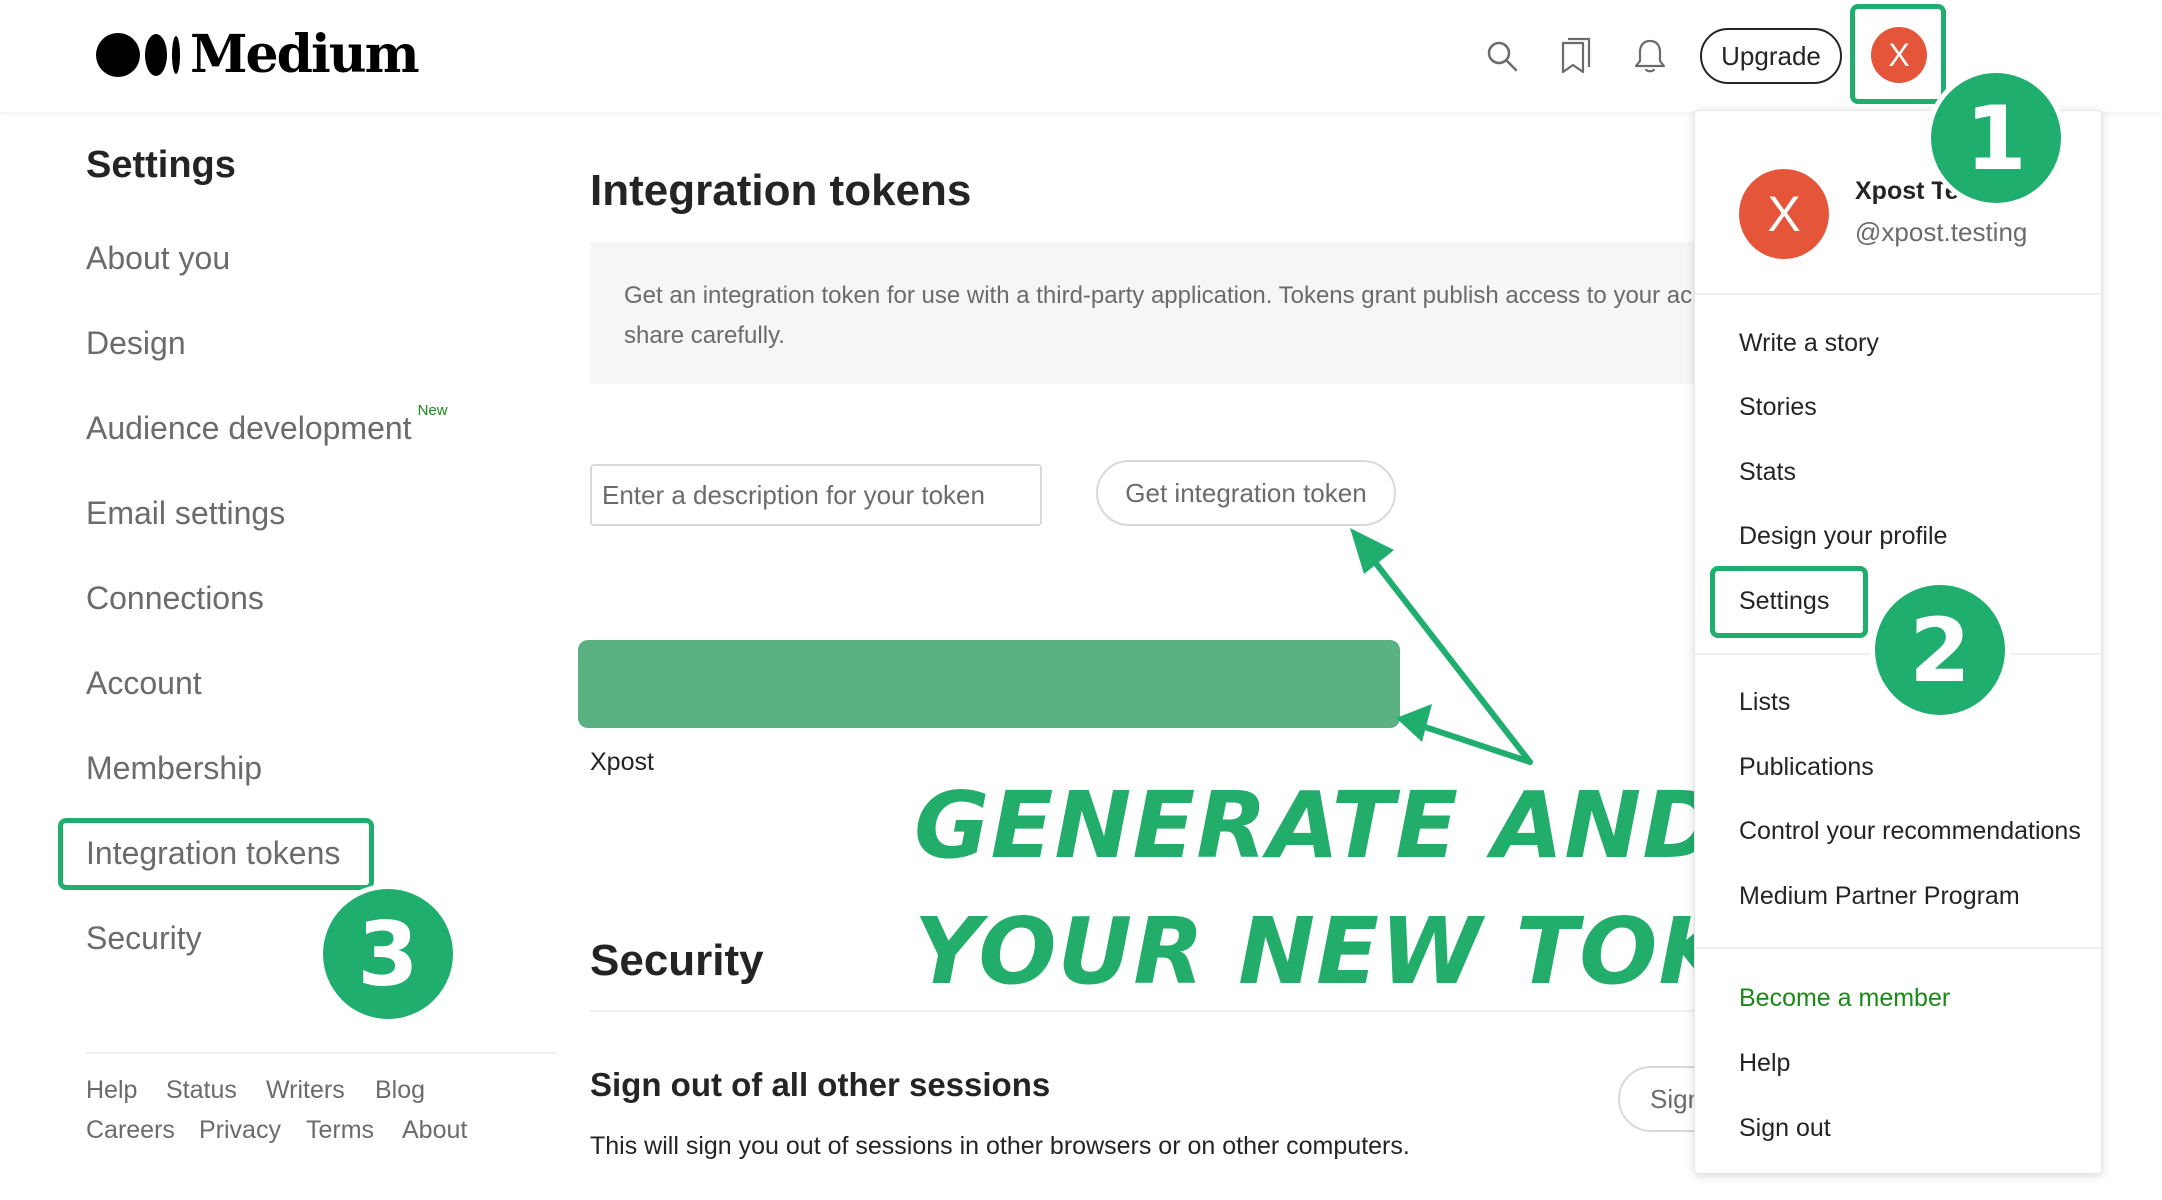 The image size is (2162, 1200). I want to click on dropdown-user-handle: @xpost.testing, so click(1941, 232).